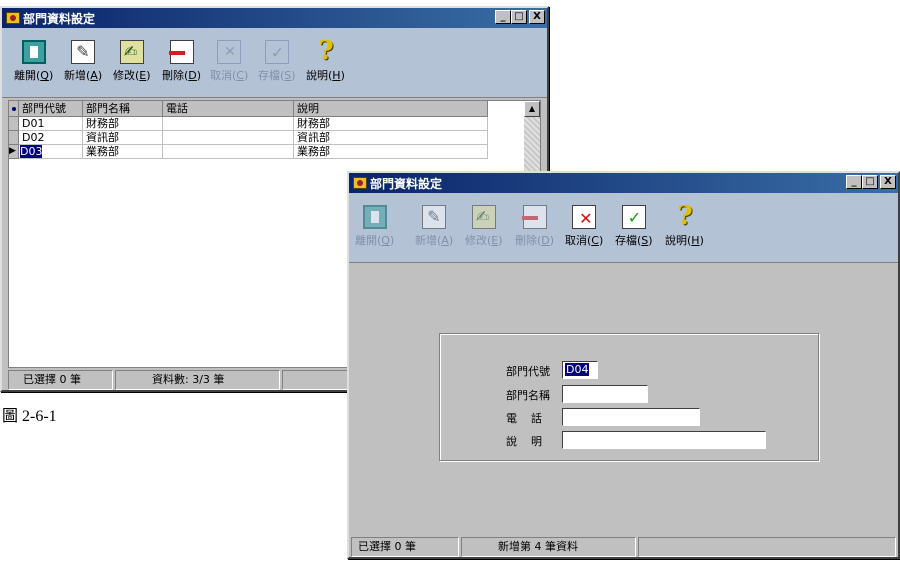  I want to click on phone-label: 電 話, so click(524, 418).